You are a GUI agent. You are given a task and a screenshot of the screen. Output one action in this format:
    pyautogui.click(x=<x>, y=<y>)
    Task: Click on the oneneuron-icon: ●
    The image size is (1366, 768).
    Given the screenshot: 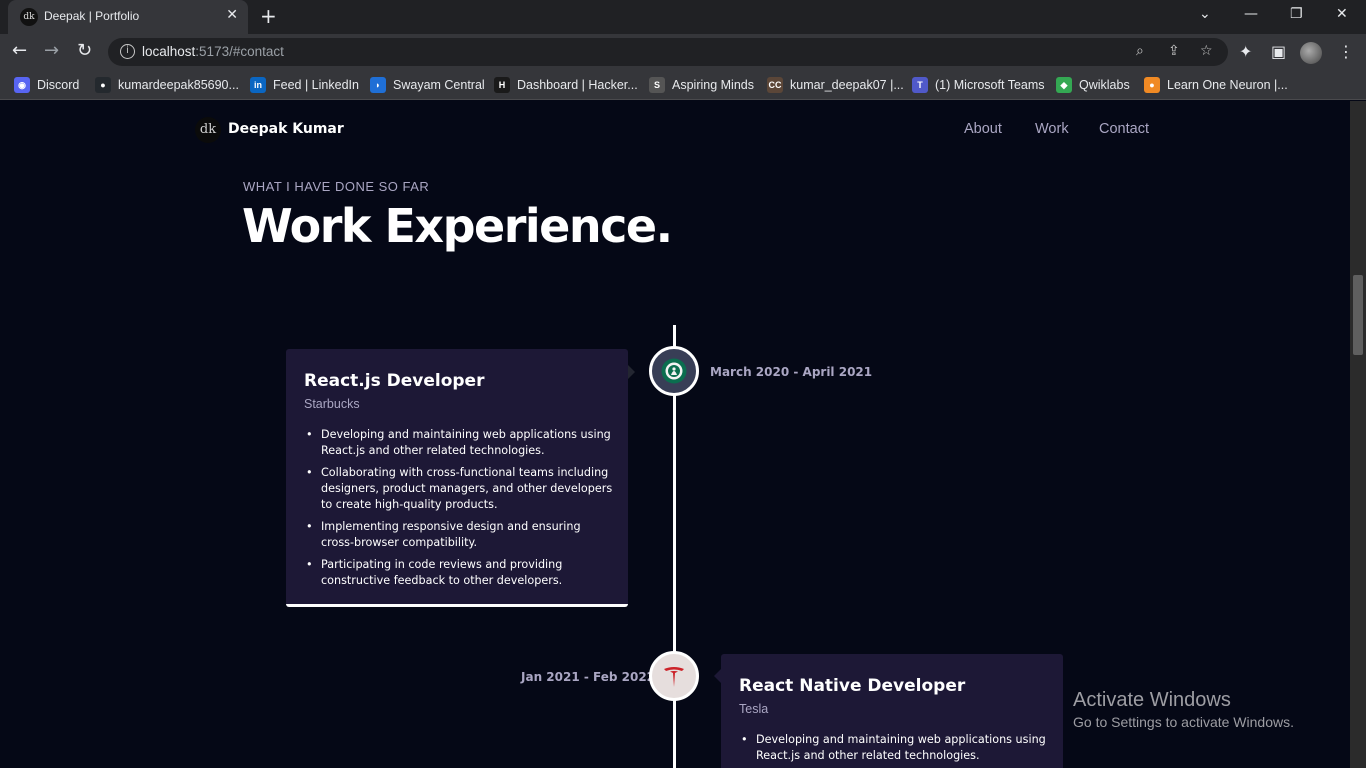 What is the action you would take?
    pyautogui.click(x=1152, y=85)
    